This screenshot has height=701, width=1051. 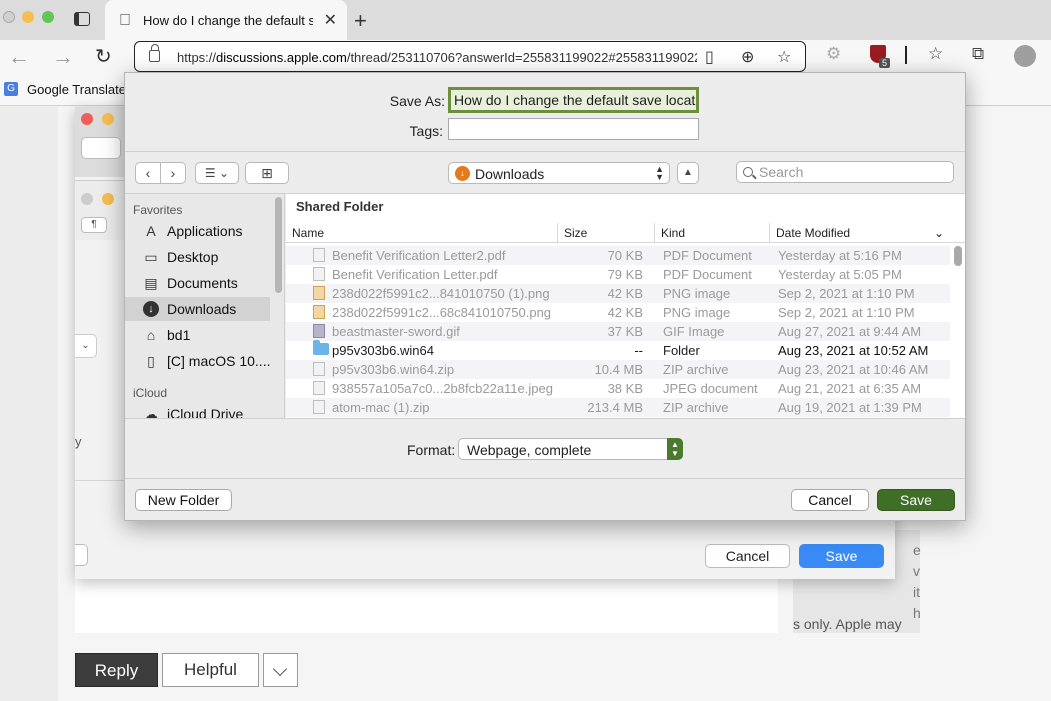 What do you see at coordinates (709, 57) in the screenshot?
I see `reader-view-icon: ▯` at bounding box center [709, 57].